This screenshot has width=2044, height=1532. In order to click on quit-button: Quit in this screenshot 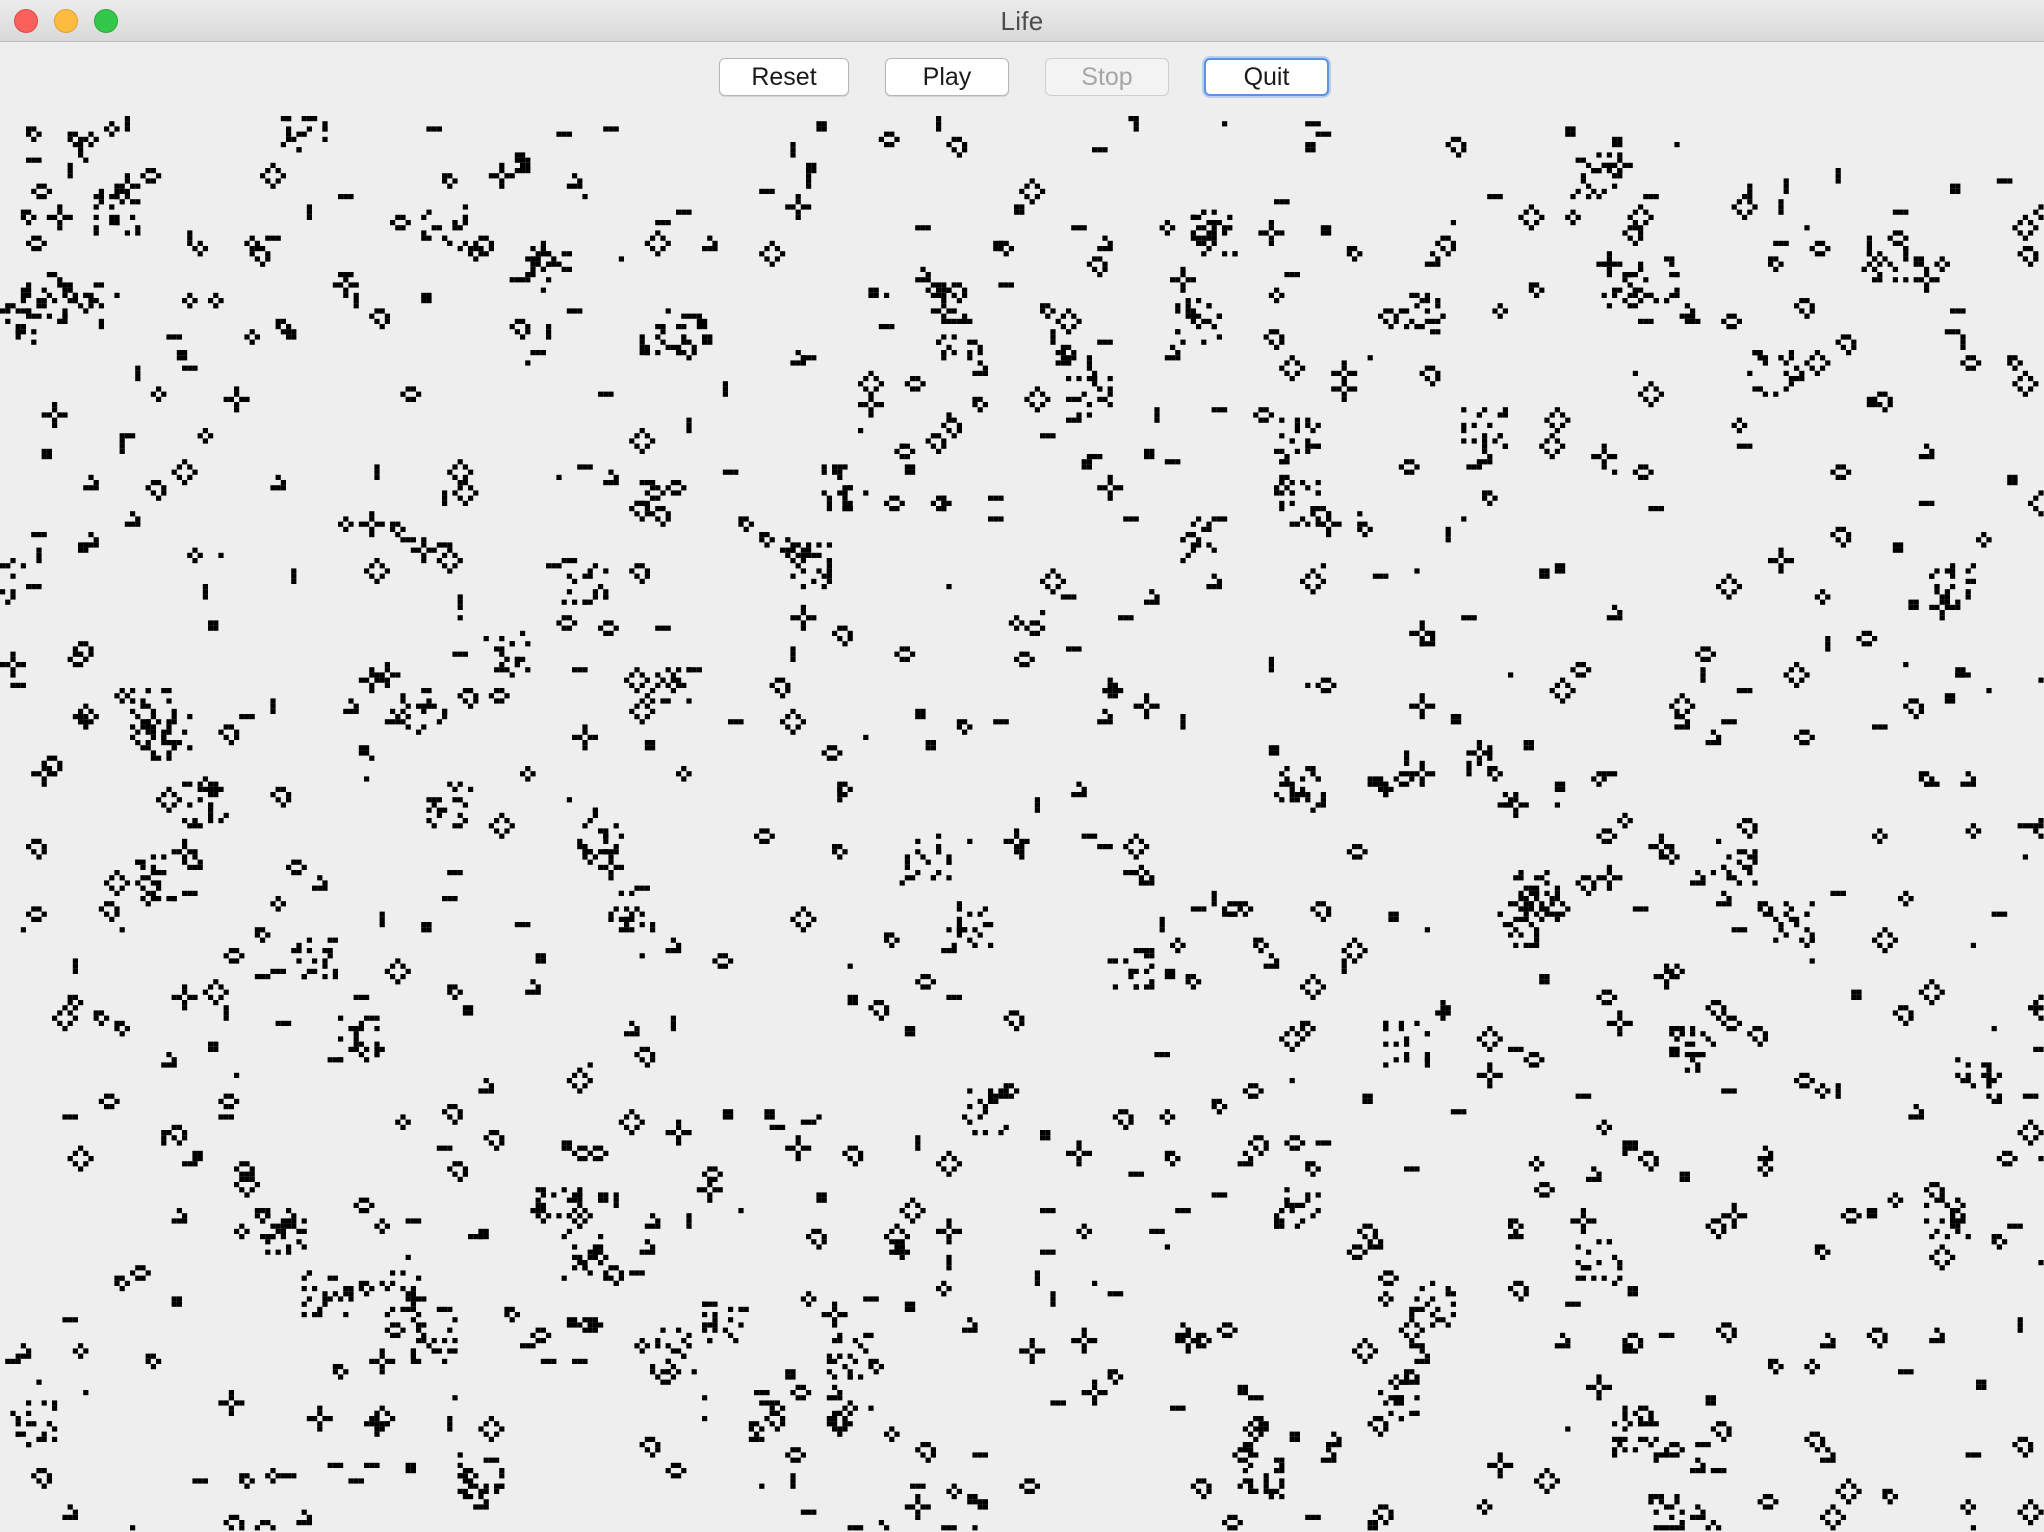, I will do `click(1266, 77)`.